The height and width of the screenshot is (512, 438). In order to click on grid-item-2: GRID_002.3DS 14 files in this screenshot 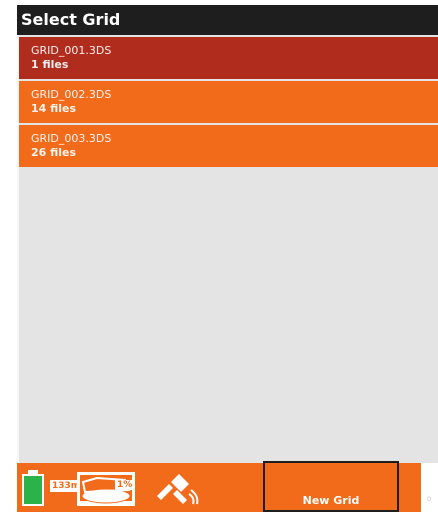, I will do `click(228, 102)`.